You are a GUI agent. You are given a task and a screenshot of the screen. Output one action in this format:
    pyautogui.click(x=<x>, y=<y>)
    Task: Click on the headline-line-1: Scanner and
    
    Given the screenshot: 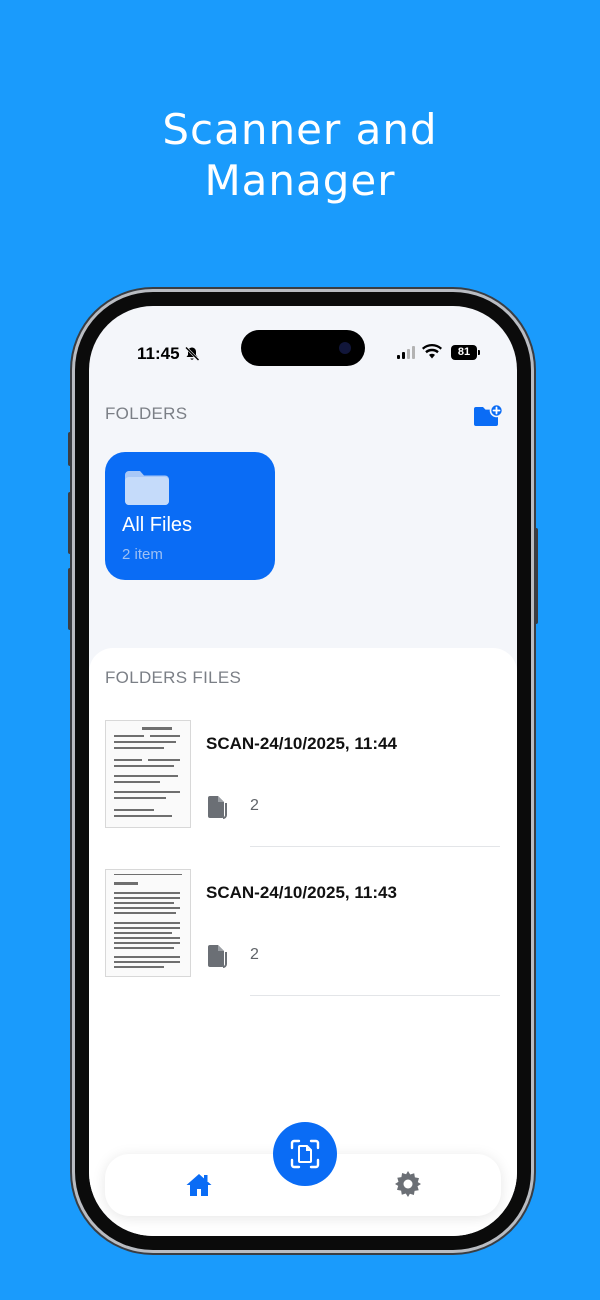 What is the action you would take?
    pyautogui.click(x=300, y=129)
    